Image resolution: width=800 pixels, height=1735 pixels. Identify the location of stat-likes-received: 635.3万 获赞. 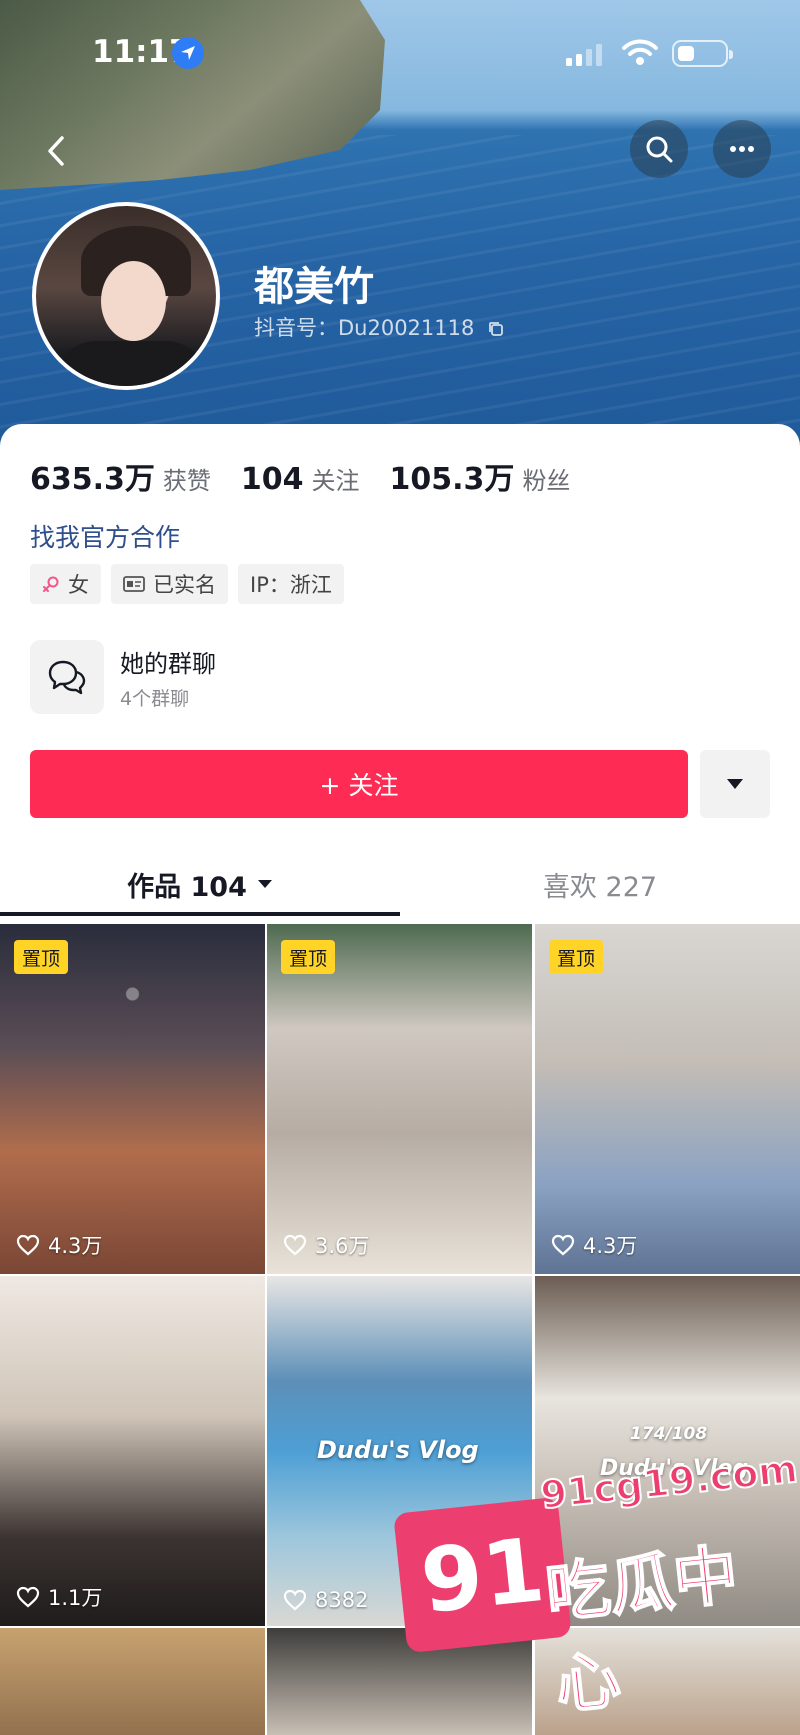
(120, 476).